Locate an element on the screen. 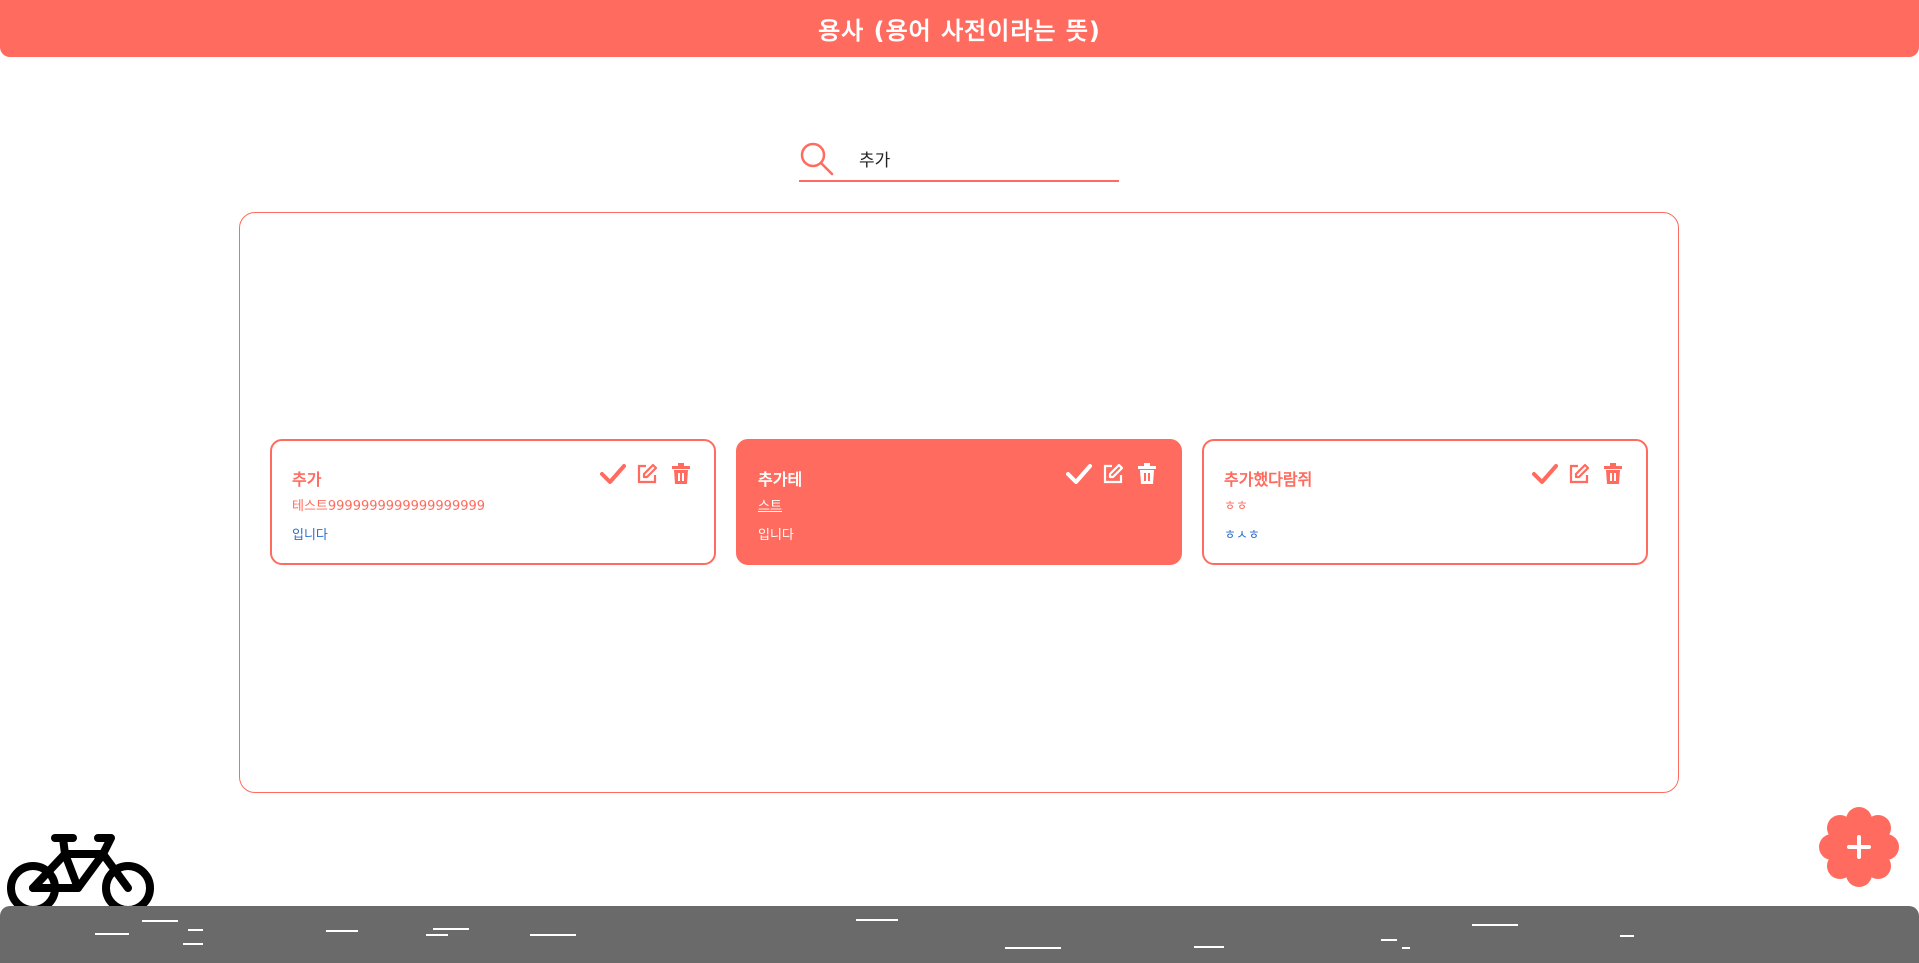 The image size is (1919, 963). card-word: 추가테 is located at coordinates (780, 479).